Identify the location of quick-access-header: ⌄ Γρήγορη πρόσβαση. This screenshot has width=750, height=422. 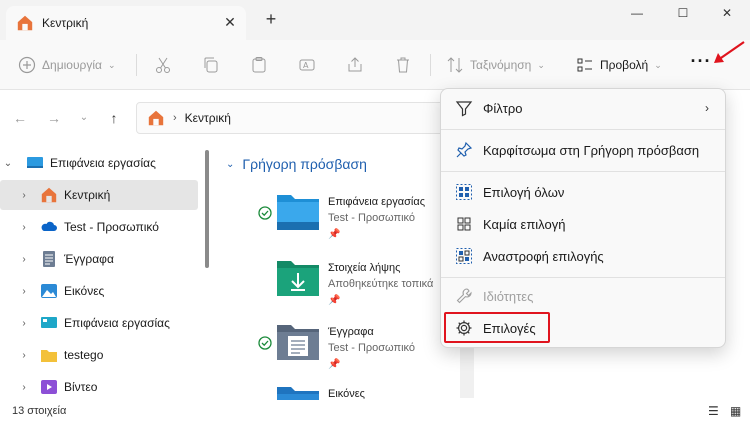
(296, 164).